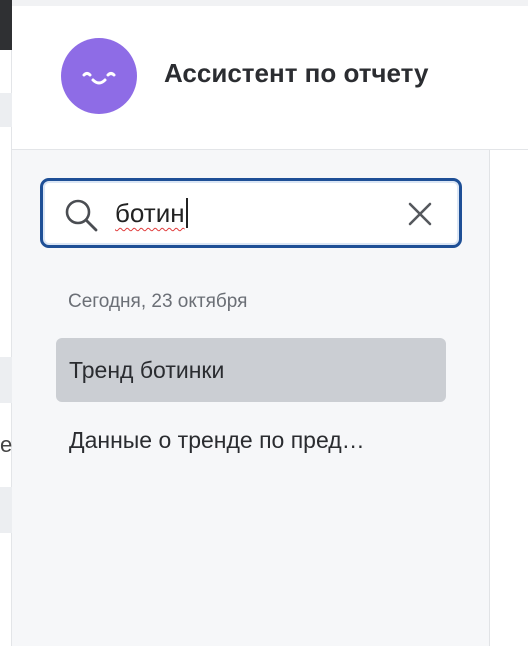 This screenshot has width=528, height=646. Describe the element at coordinates (158, 301) in the screenshot. I see `history-date-group-label: Сегодня, 23 октября` at that location.